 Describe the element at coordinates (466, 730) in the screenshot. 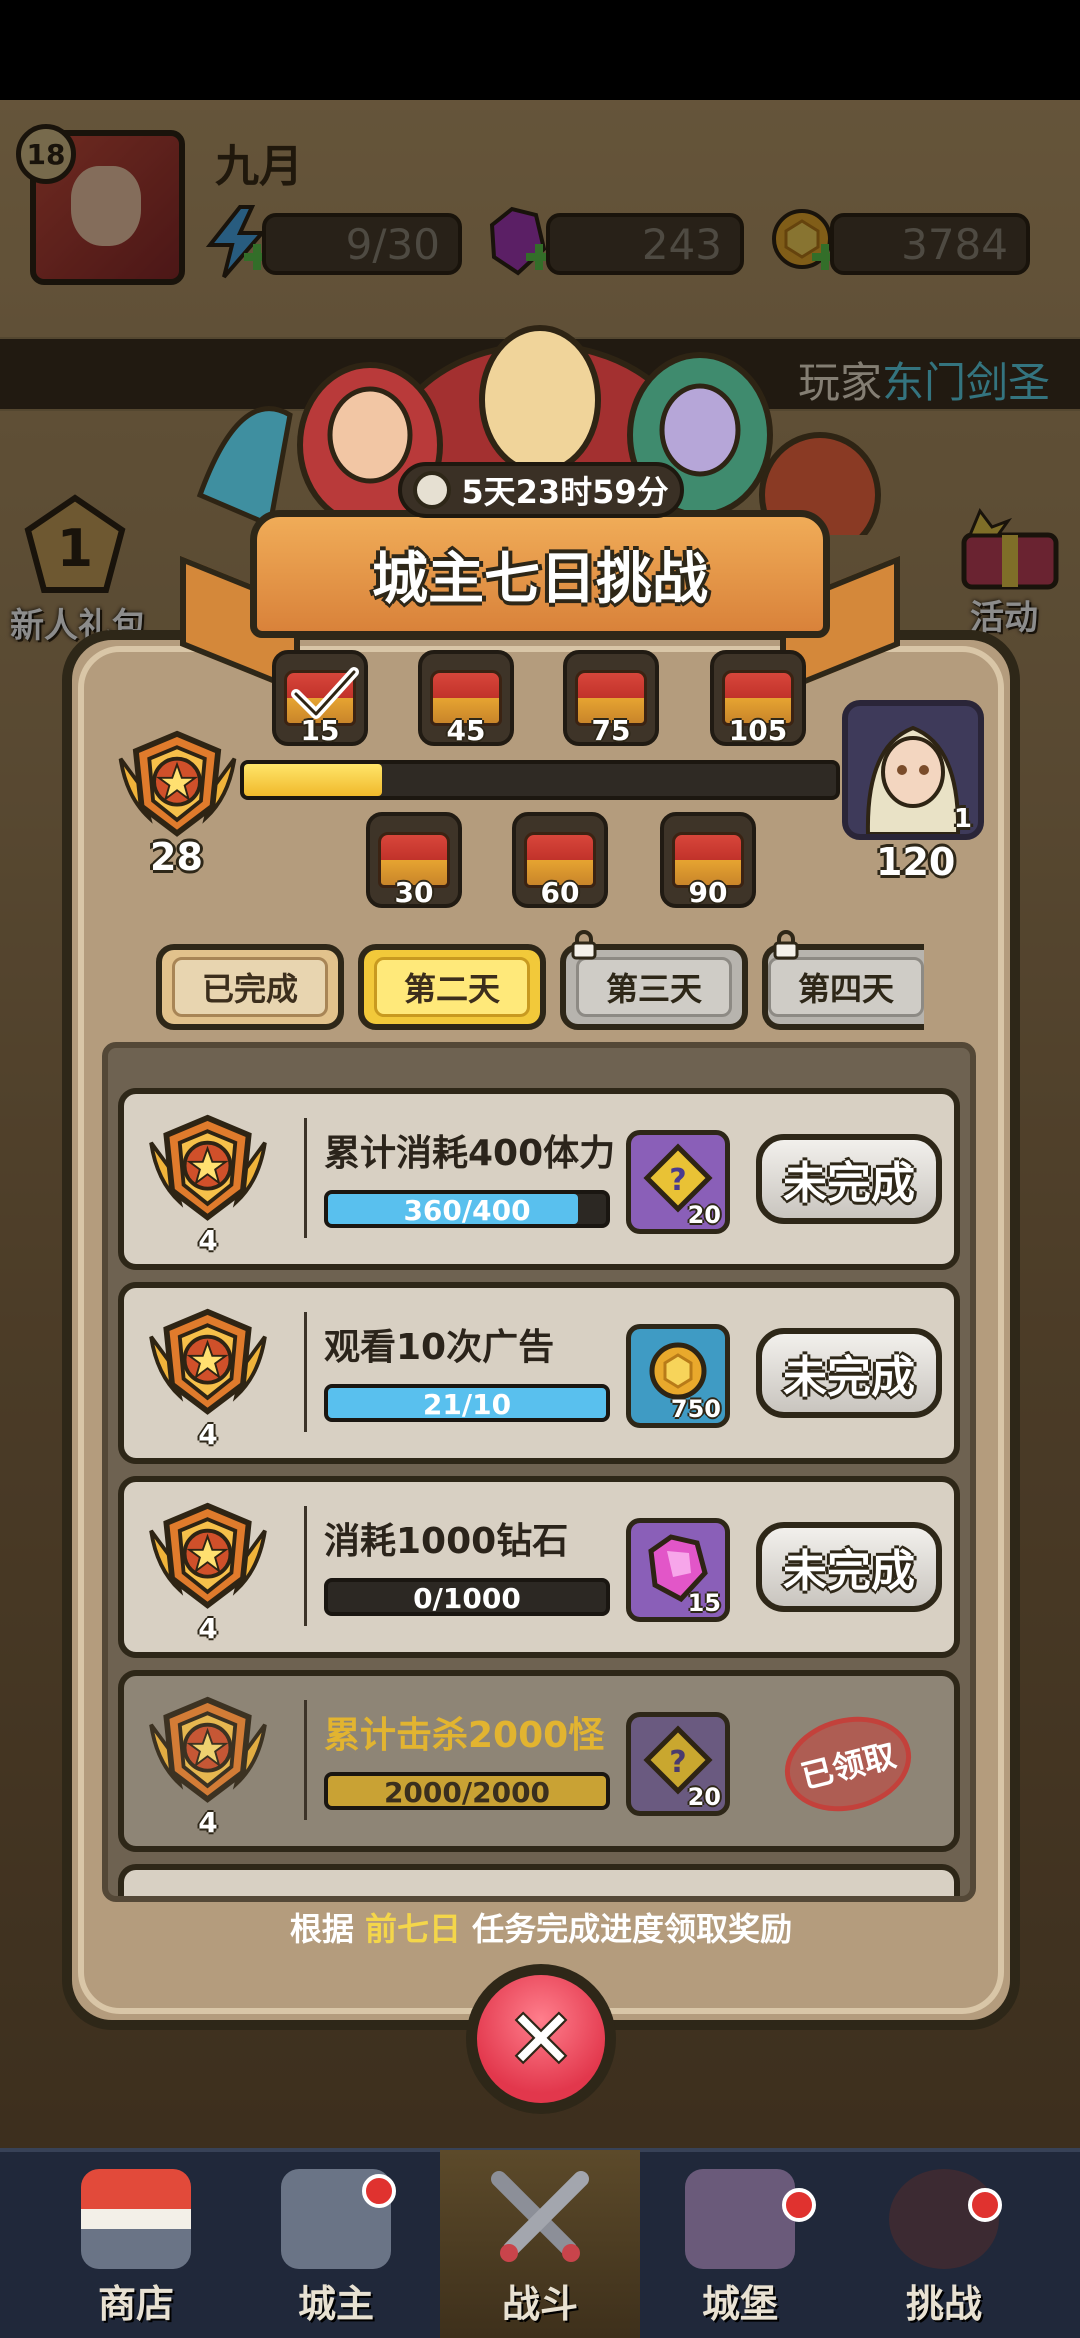

I see `chest-label-45: 45` at that location.